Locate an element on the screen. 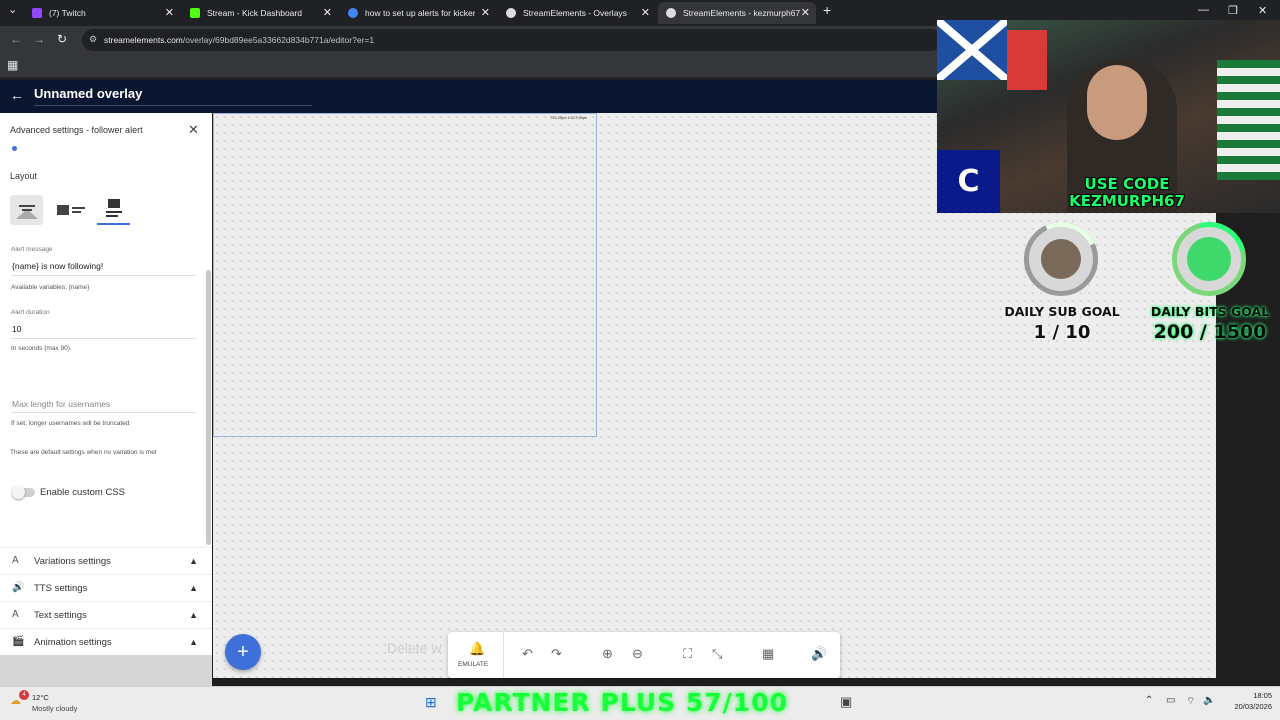 The width and height of the screenshot is (1280, 720). overlay-title: Unnamed overlay is located at coordinates (173, 96).